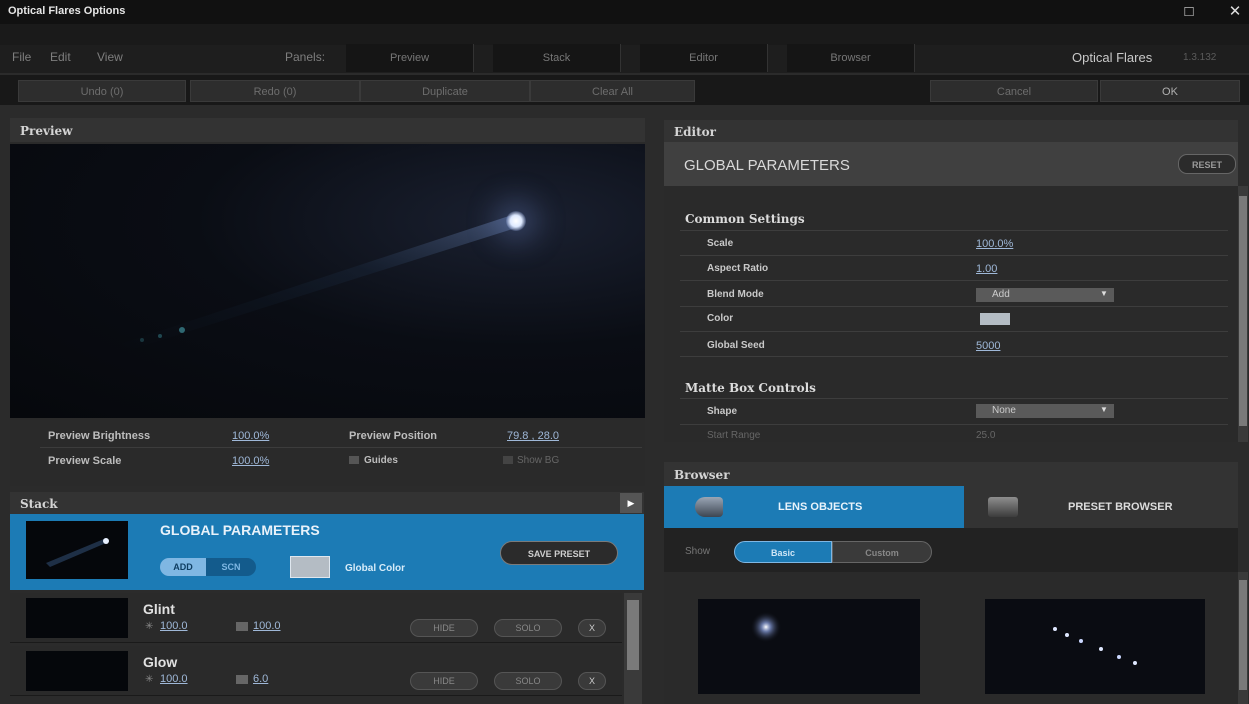 The height and width of the screenshot is (704, 1249). What do you see at coordinates (275, 91) in the screenshot?
I see `redo-button: Redo (0)` at bounding box center [275, 91].